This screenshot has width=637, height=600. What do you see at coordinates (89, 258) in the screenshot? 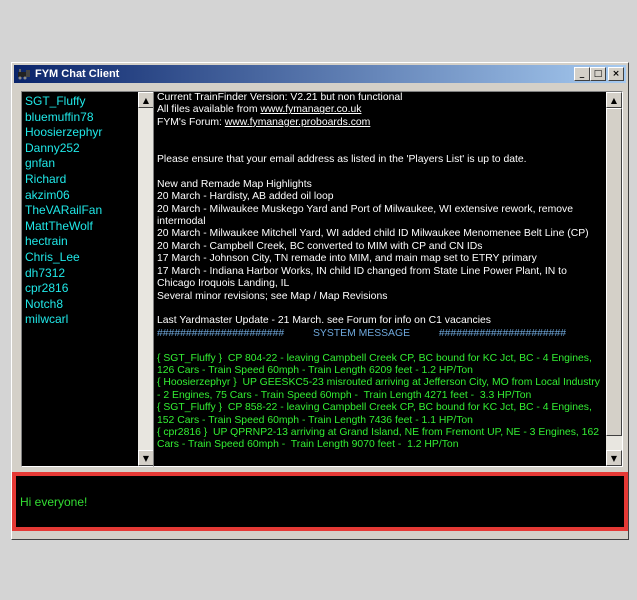
I see `user-list-item: Chris_Lee` at bounding box center [89, 258].